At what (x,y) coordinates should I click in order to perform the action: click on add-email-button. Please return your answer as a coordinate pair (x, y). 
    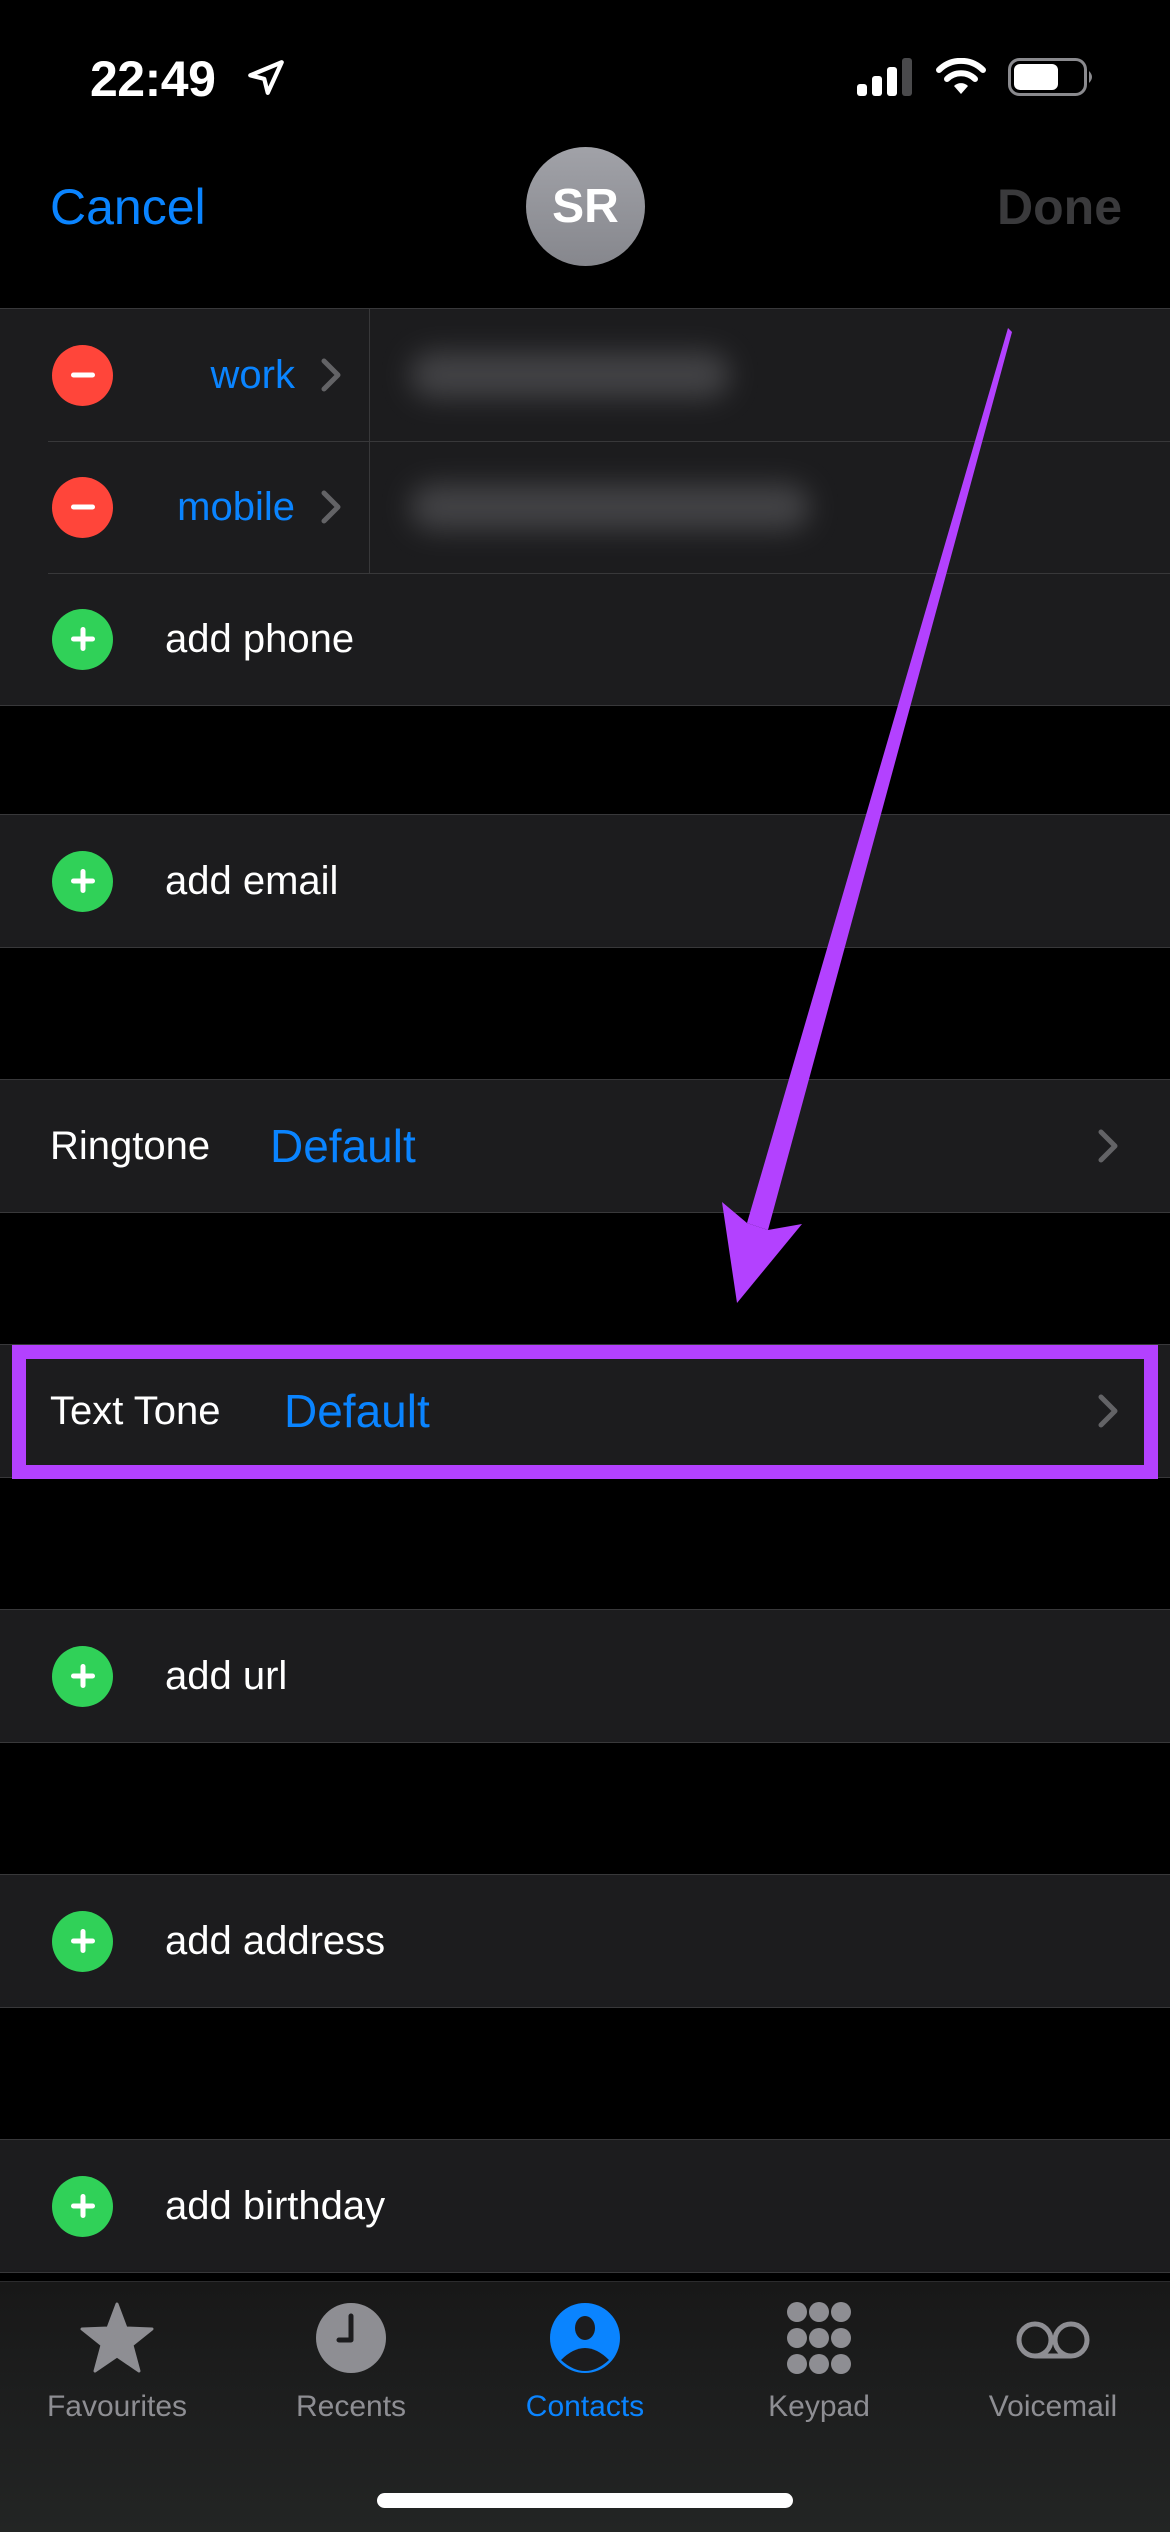
    Looking at the image, I should click on (82, 881).